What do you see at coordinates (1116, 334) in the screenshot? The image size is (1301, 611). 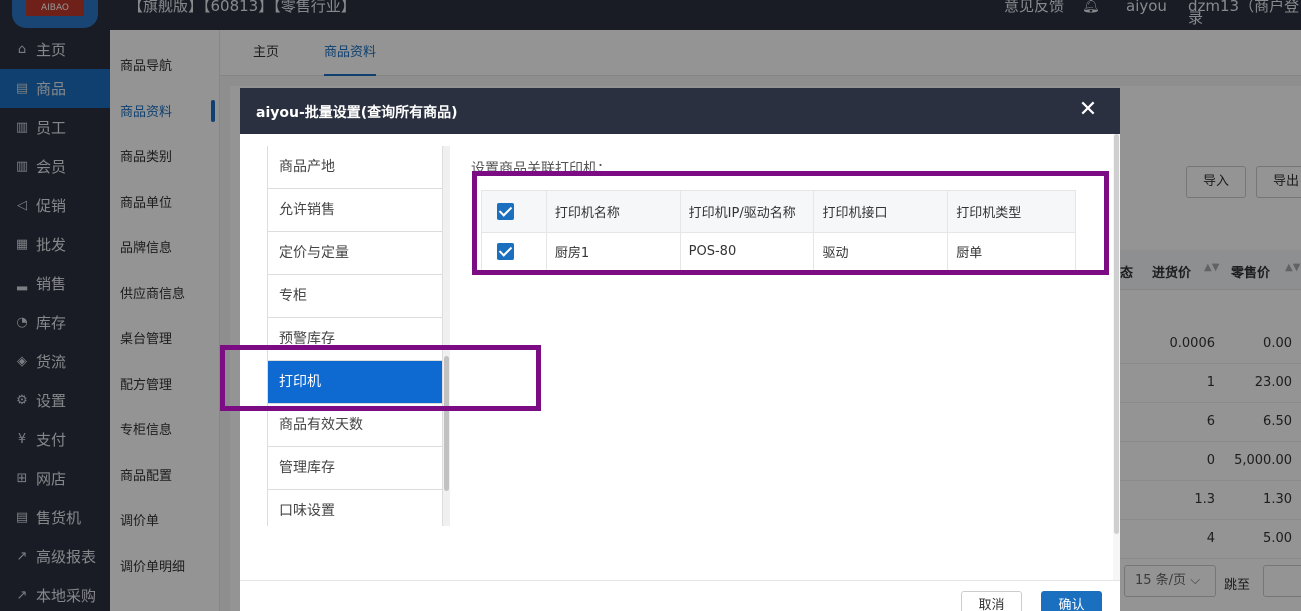 I see `scrollbar-thumb` at bounding box center [1116, 334].